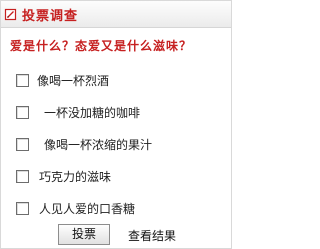 This screenshot has height=249, width=320. What do you see at coordinates (50, 16) in the screenshot?
I see `poll-title: 投票调查` at bounding box center [50, 16].